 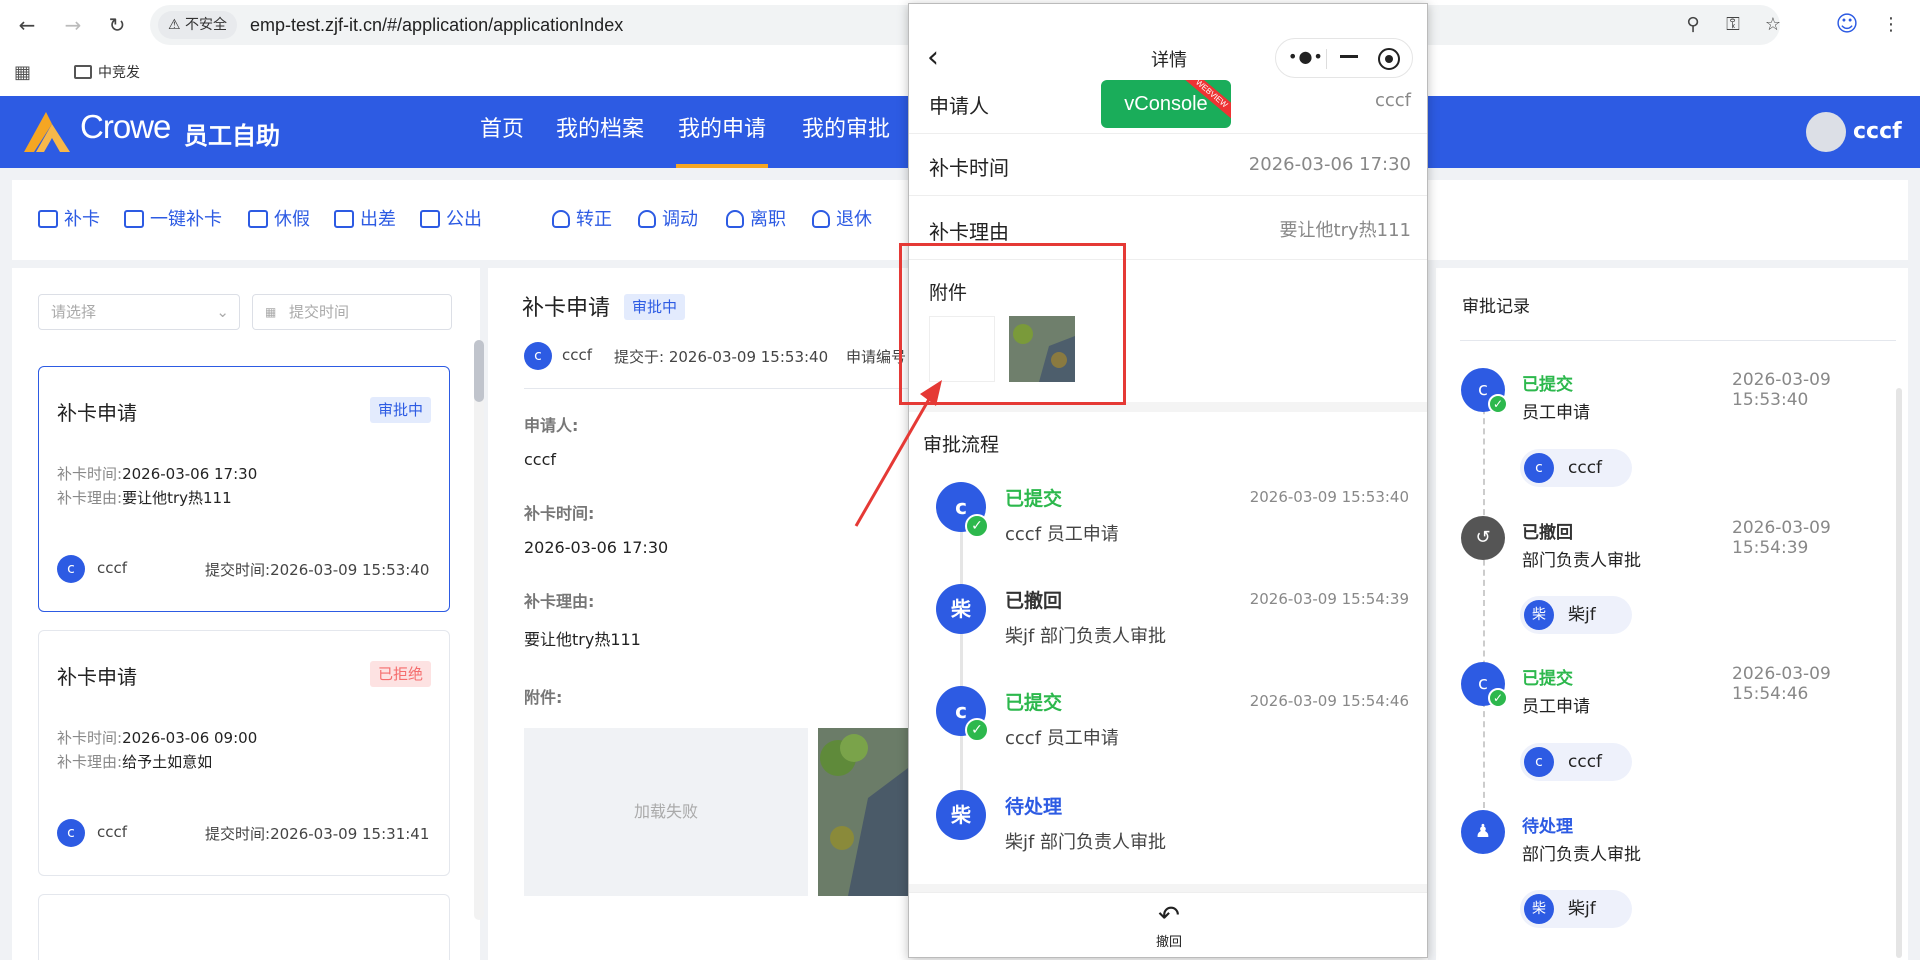 What do you see at coordinates (566, 308) in the screenshot?
I see `detail-title: 补卡申请` at bounding box center [566, 308].